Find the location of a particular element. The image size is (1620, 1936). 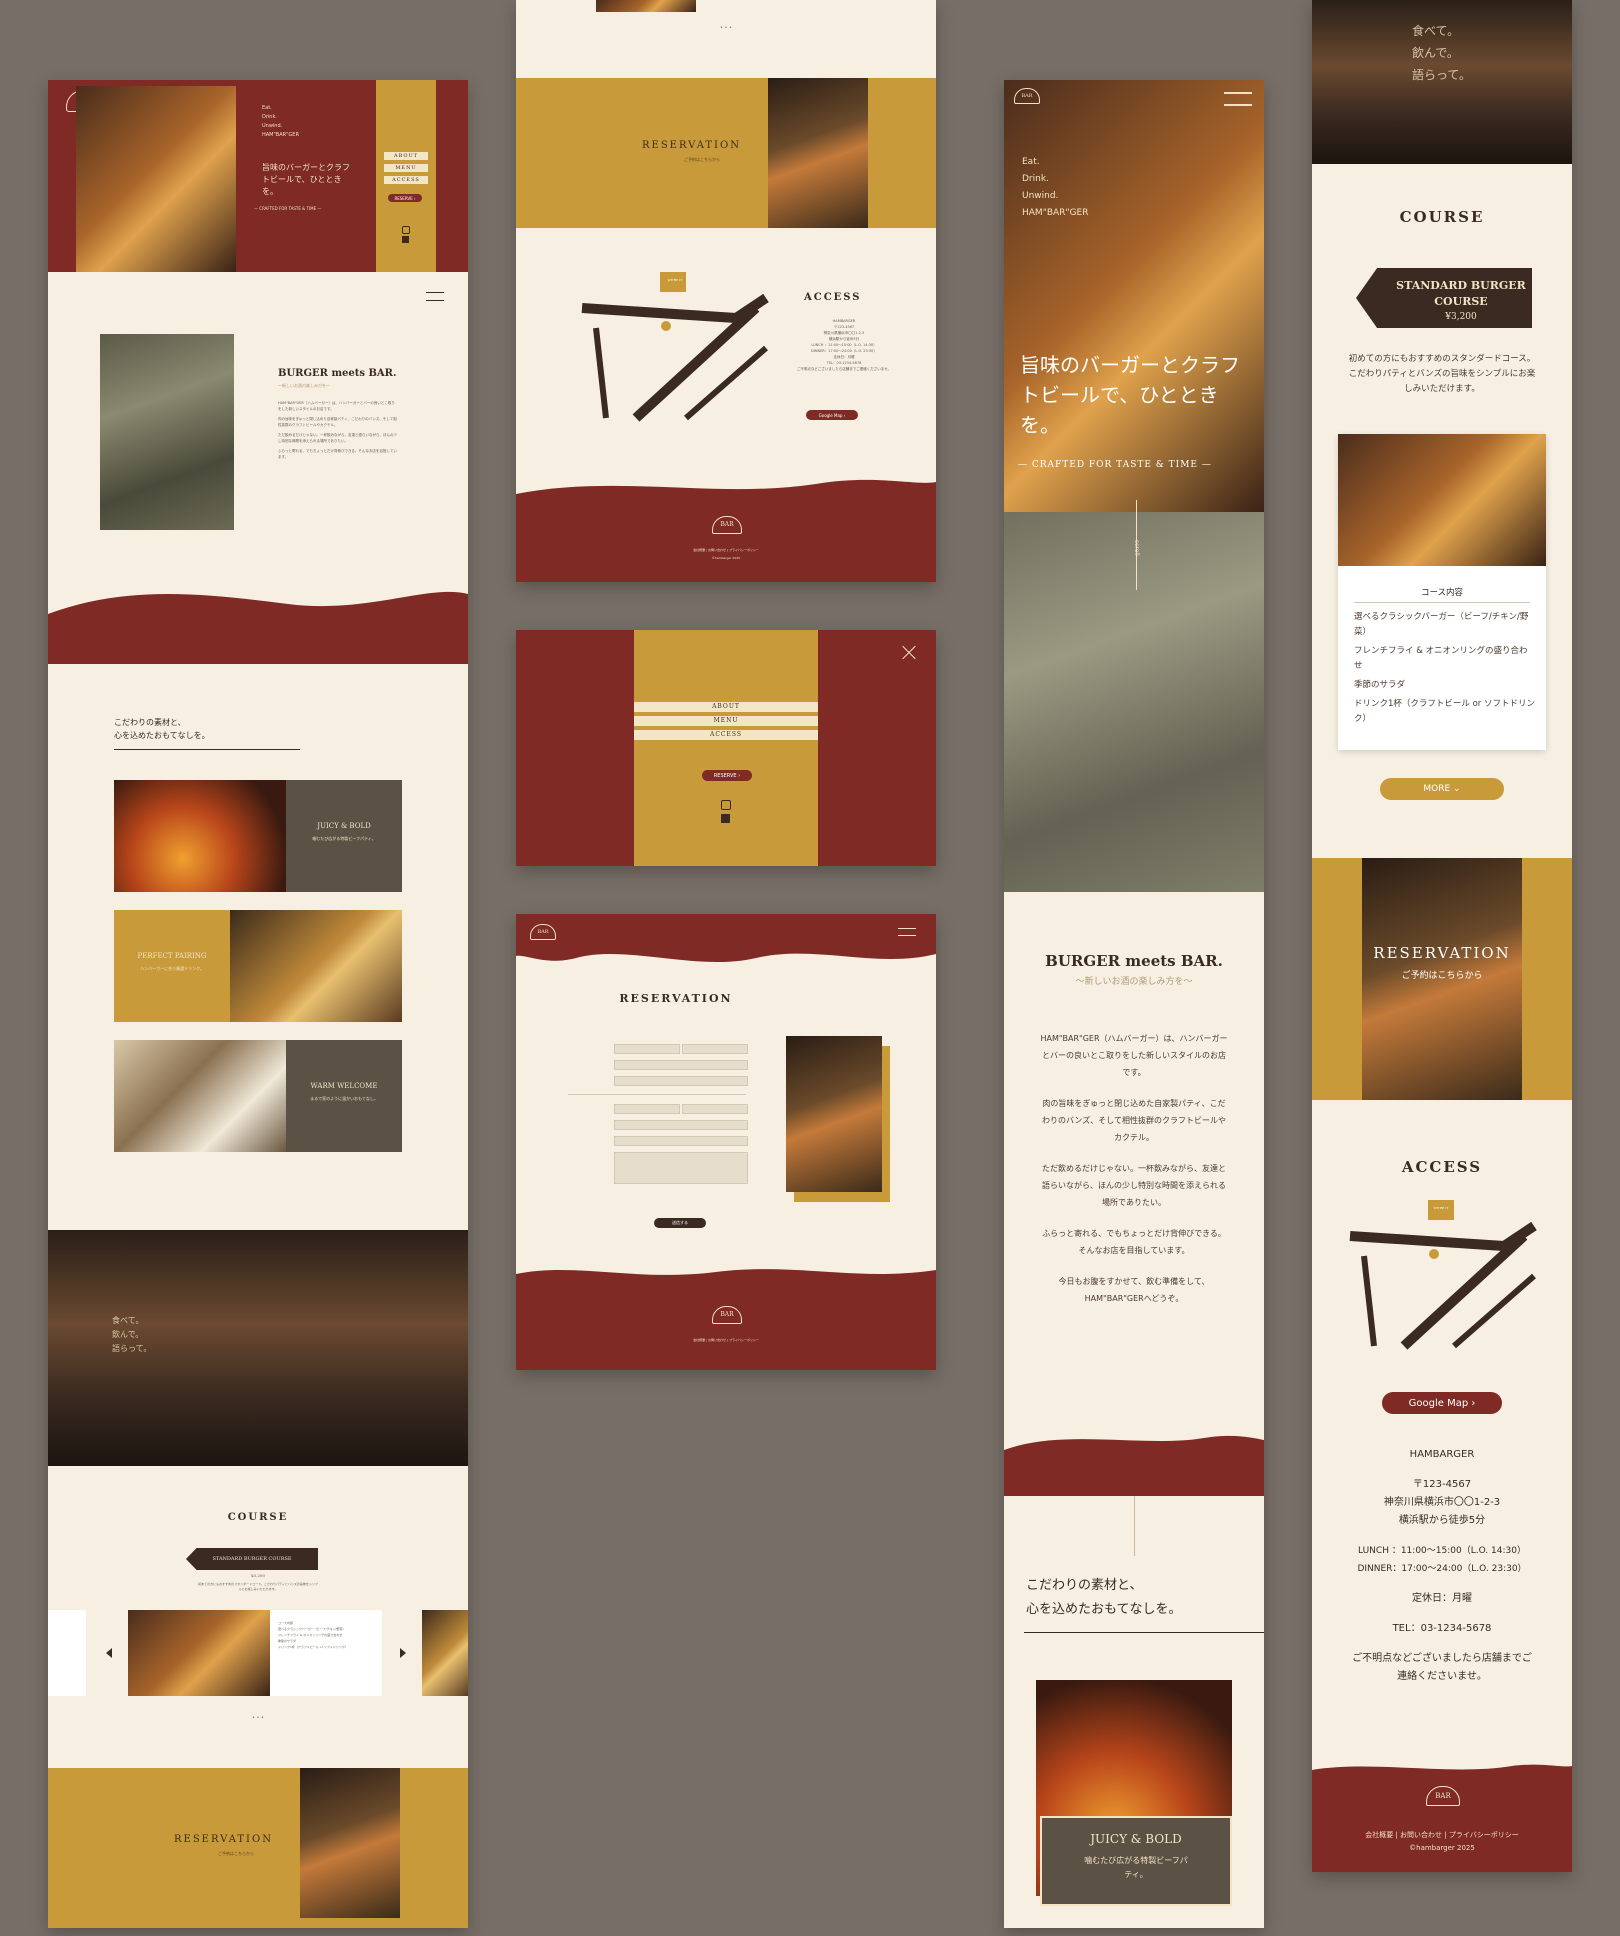

course-contents-label: コース内容 is located at coordinates (1442, 593).